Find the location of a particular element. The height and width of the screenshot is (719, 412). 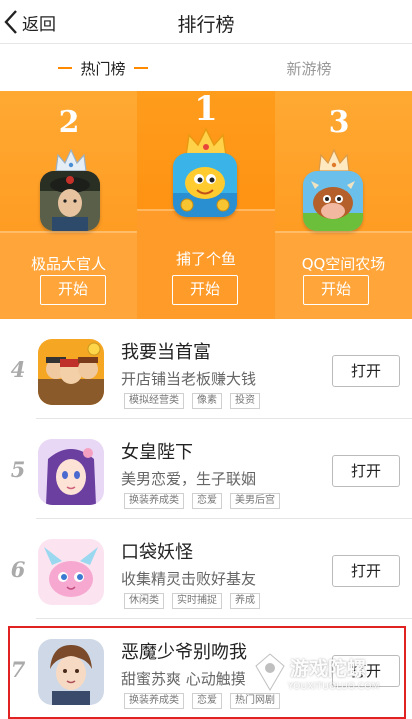

tab-hot-label: 热门榜 is located at coordinates (103, 68).